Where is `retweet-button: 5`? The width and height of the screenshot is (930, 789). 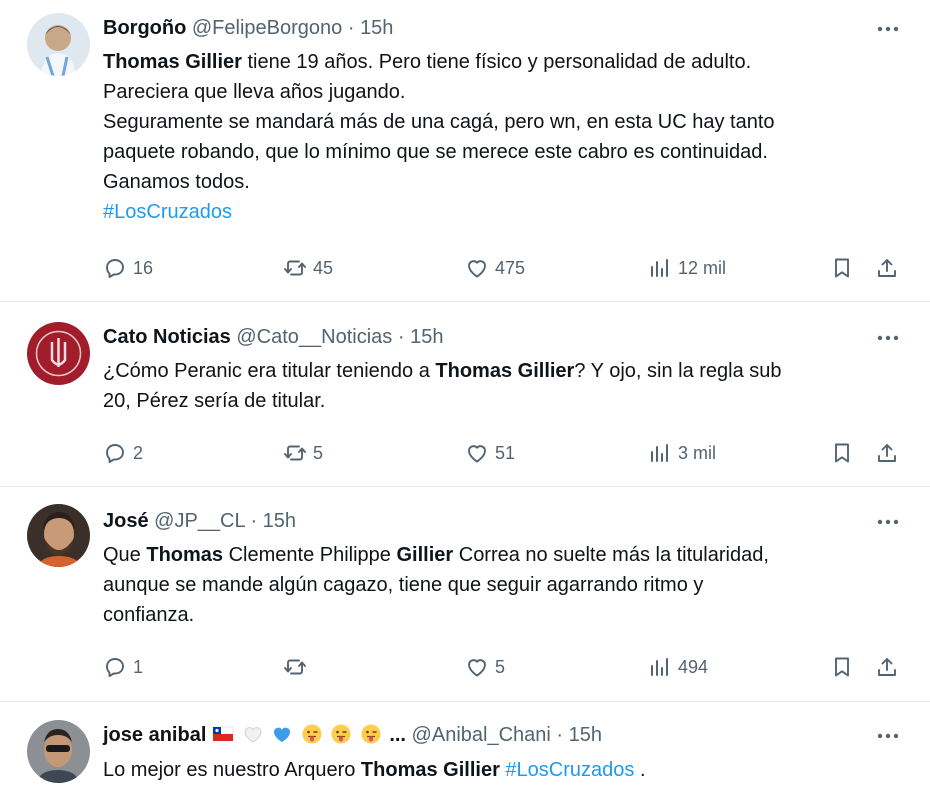
retweet-button: 5 is located at coordinates (303, 453).